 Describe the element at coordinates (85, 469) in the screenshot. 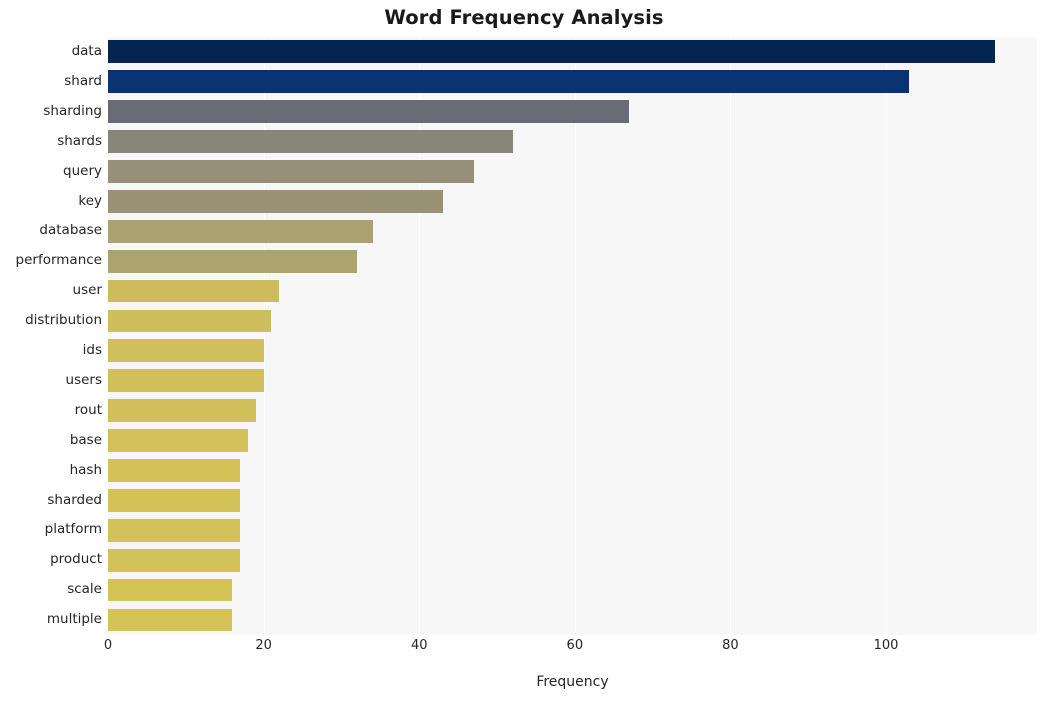

I see `y-axis-label-hash: hash` at that location.